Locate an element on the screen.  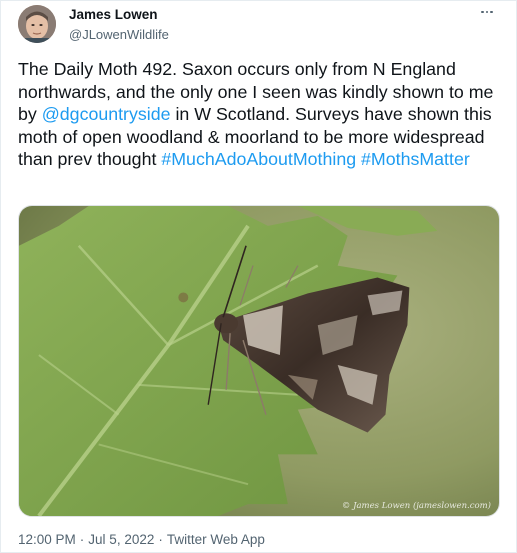
author-display-name: James Lowen is located at coordinates (119, 14).